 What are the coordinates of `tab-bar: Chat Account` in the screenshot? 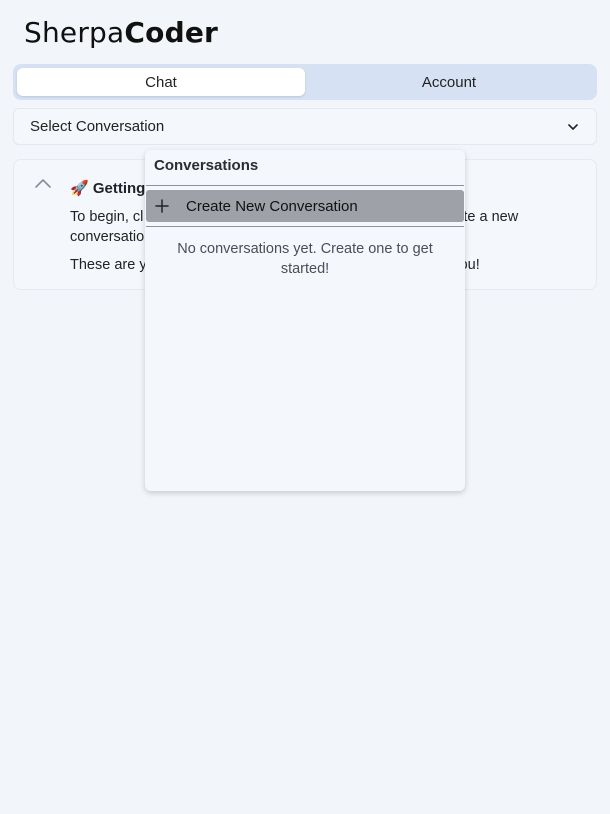 It's located at (305, 82).